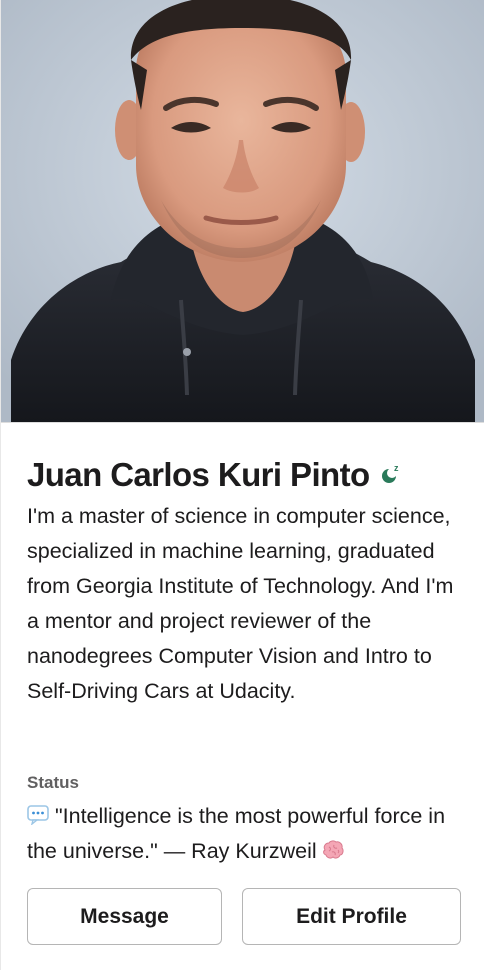 The height and width of the screenshot is (970, 484). Describe the element at coordinates (124, 916) in the screenshot. I see `message-button: Message` at that location.